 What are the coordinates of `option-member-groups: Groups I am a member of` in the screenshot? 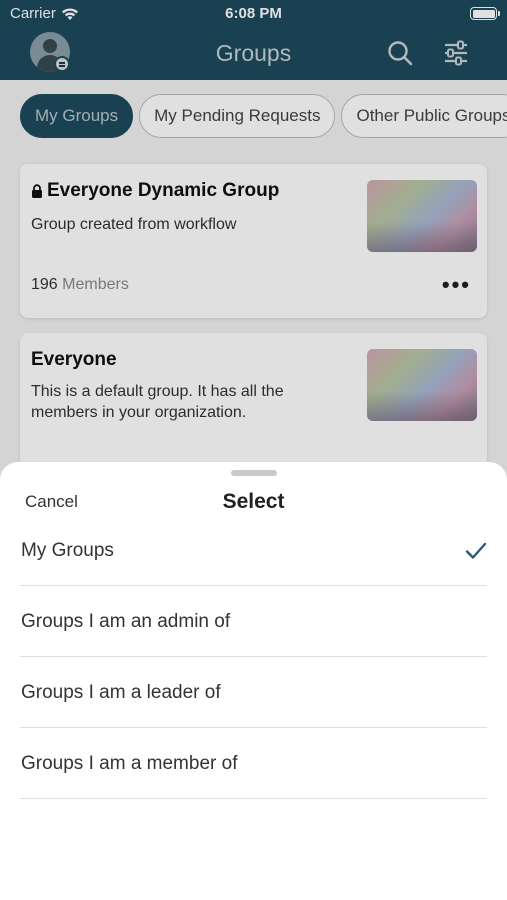 It's located at (253, 763).